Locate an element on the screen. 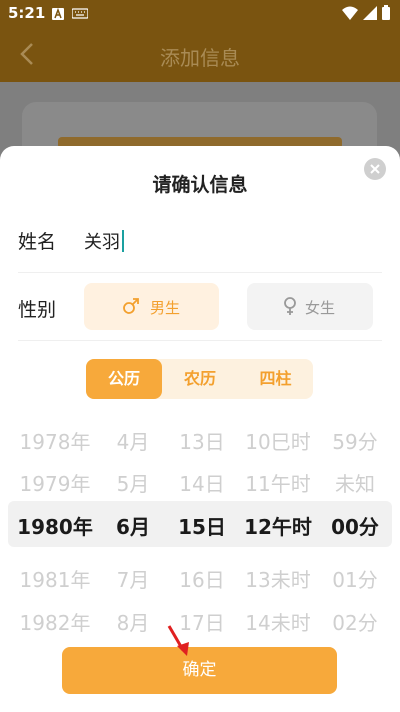  signal-icon is located at coordinates (370, 13).